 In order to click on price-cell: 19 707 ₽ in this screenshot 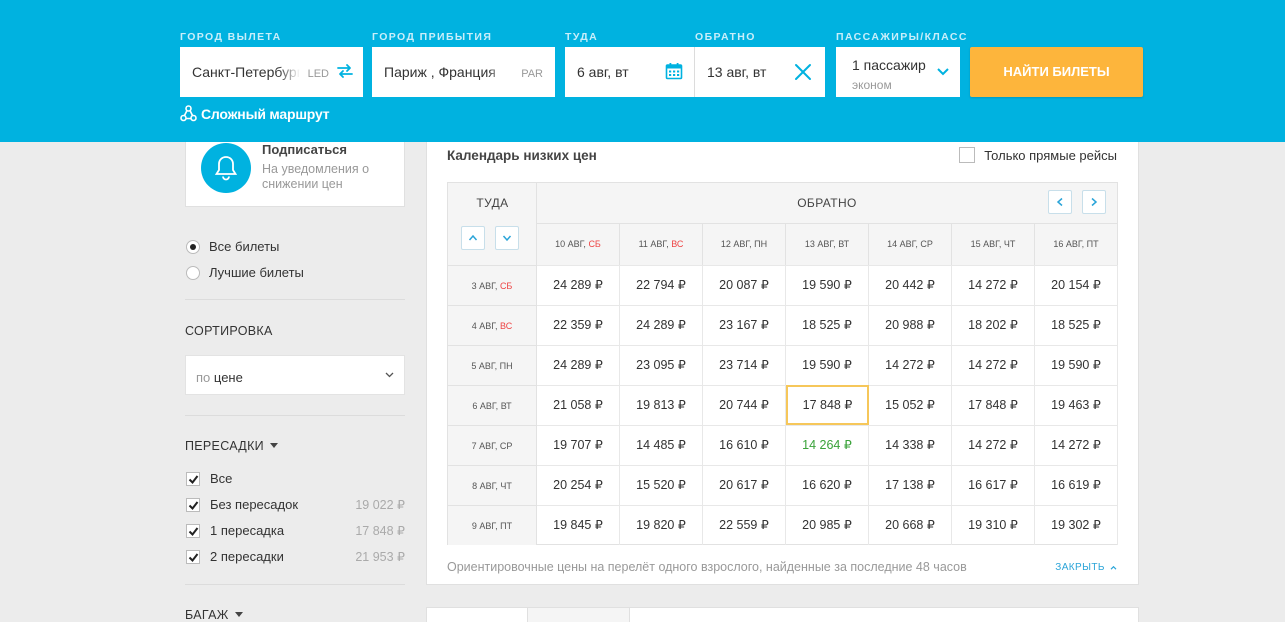, I will do `click(578, 445)`.